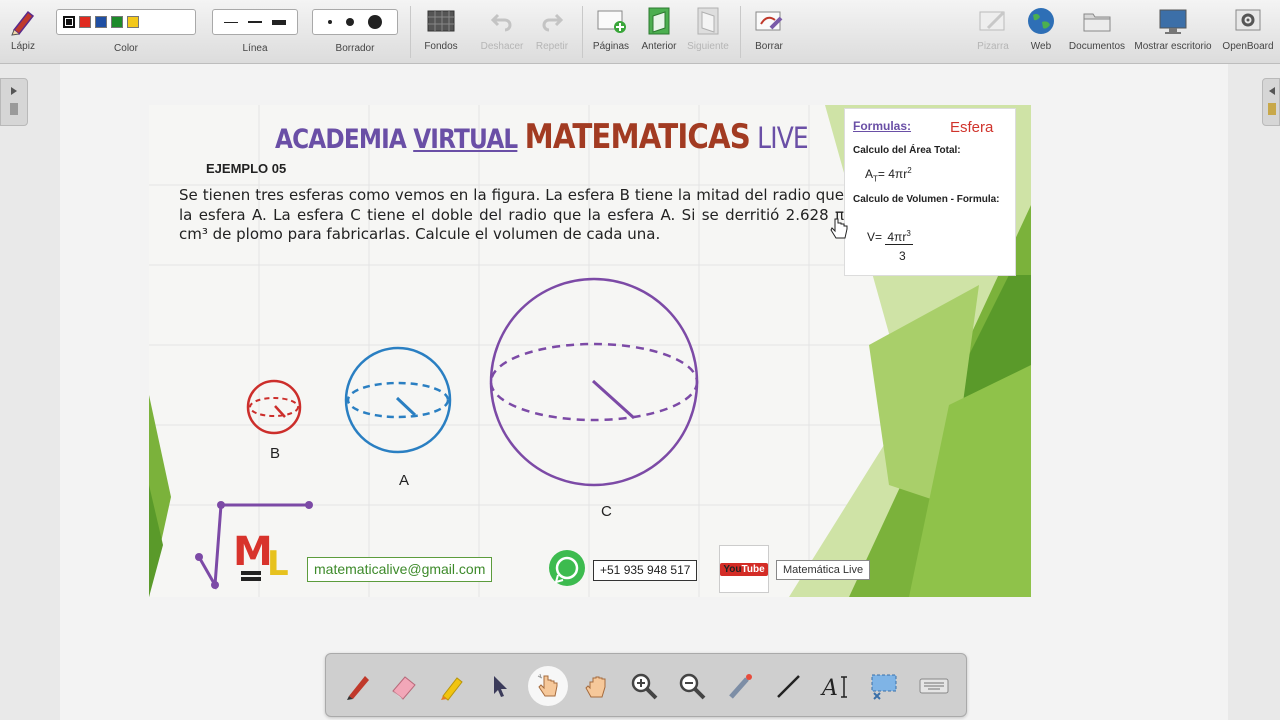  Describe the element at coordinates (404, 686) in the screenshot. I see `eraser-dock-button` at that location.